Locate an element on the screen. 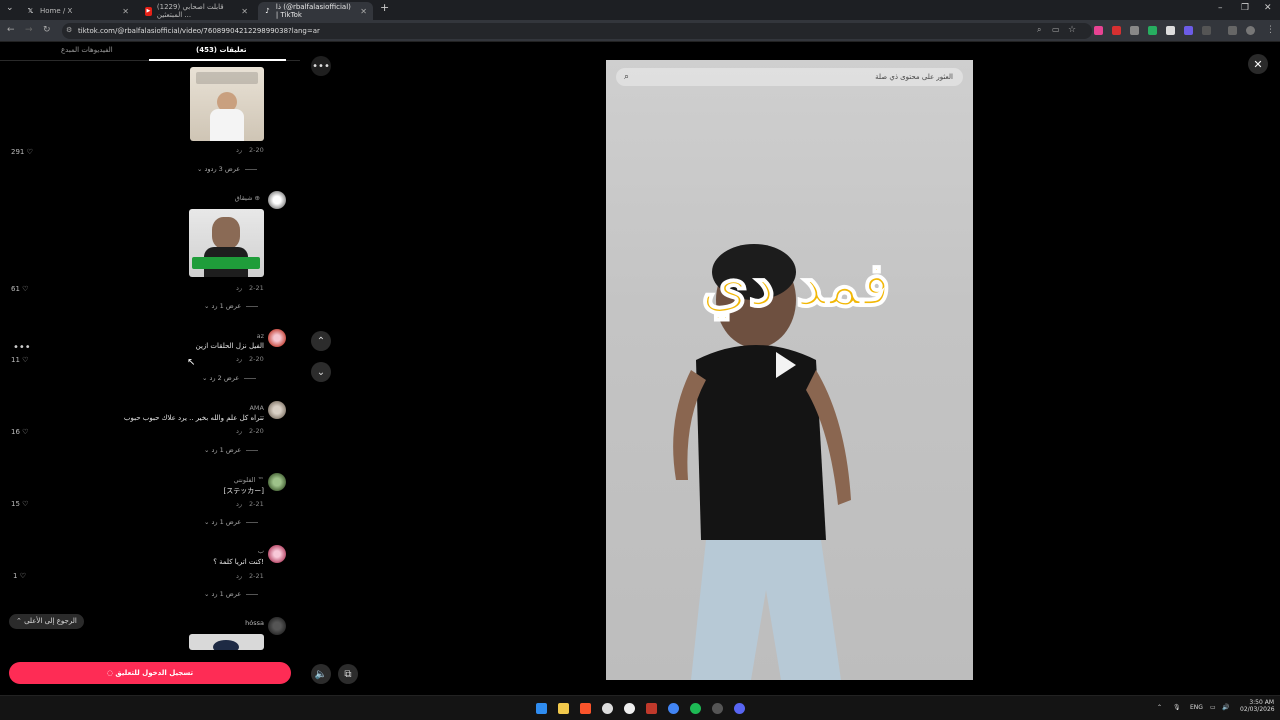 Image resolution: width=1280 pixels, height=720 pixels. minimize-icon: – is located at coordinates (1220, 8).